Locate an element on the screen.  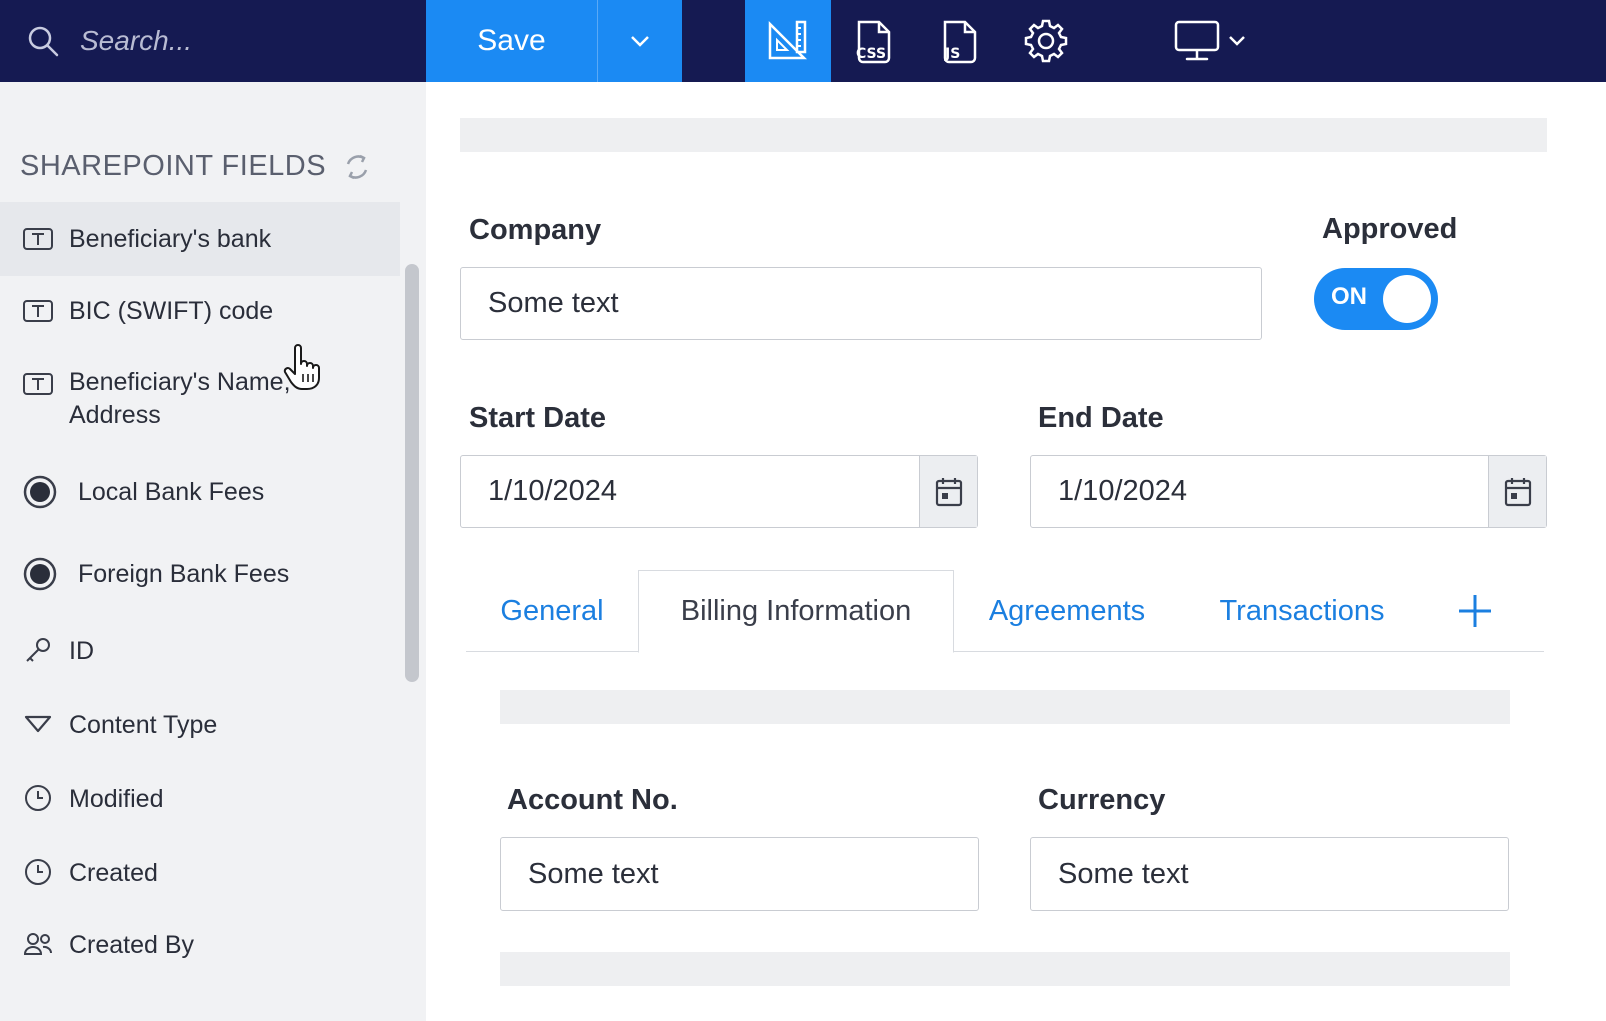
save-dropdown-button is located at coordinates (640, 41).